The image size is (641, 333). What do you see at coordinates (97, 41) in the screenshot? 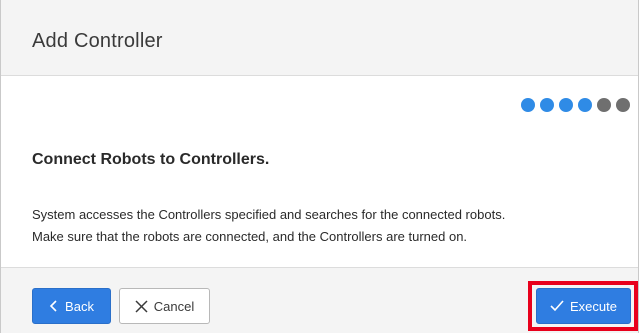
I see `dialog-title: Add Controller` at bounding box center [97, 41].